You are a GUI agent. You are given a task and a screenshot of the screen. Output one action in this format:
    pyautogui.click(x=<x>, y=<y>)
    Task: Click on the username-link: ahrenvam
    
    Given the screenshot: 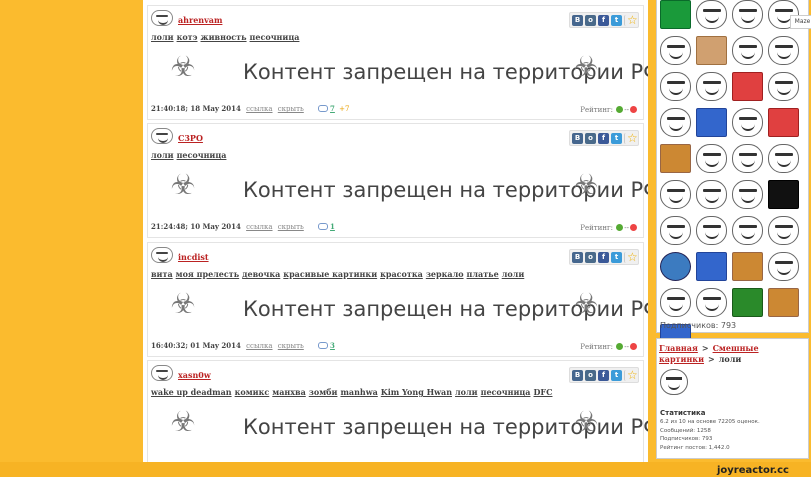 What is the action you would take?
    pyautogui.click(x=200, y=20)
    